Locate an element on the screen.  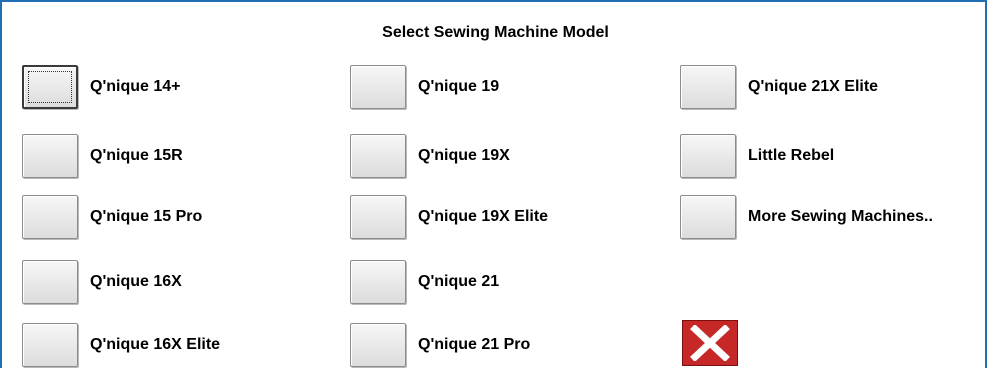
model-option-qnique-15-pro: Q'nique 15 Pro is located at coordinates (112, 217).